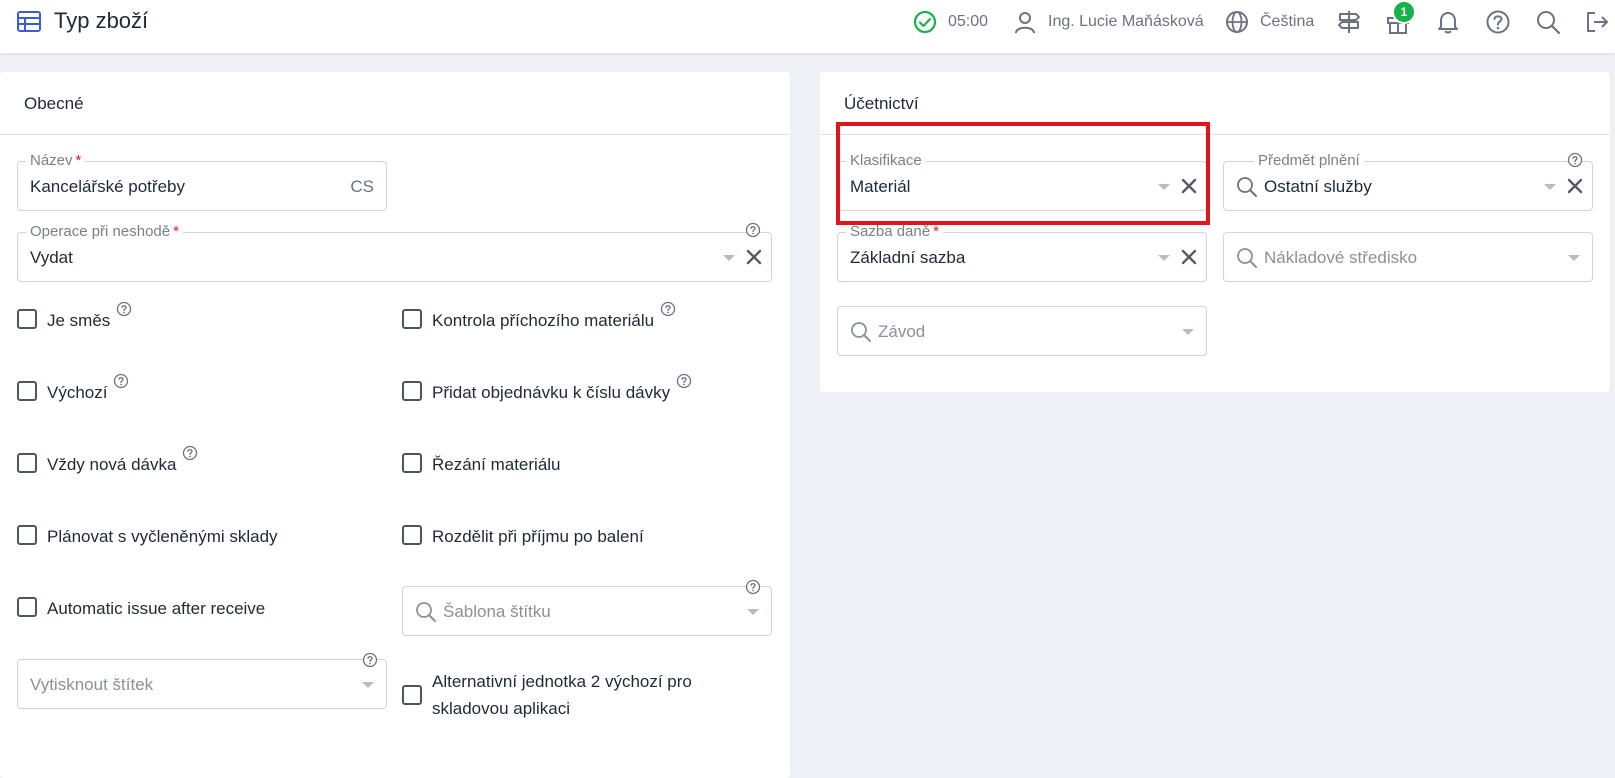  Describe the element at coordinates (1022, 252) in the screenshot. I see `tax-rate-select: Sazba daně * Základní sazba` at that location.